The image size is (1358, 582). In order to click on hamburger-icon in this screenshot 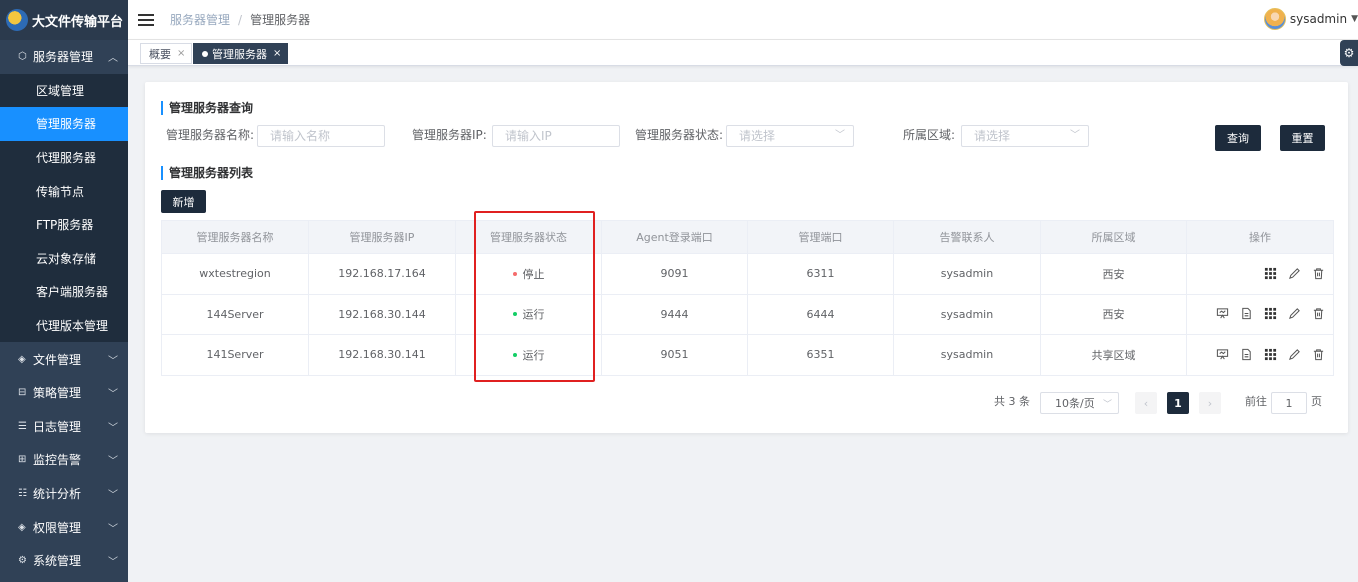, I will do `click(146, 19)`.